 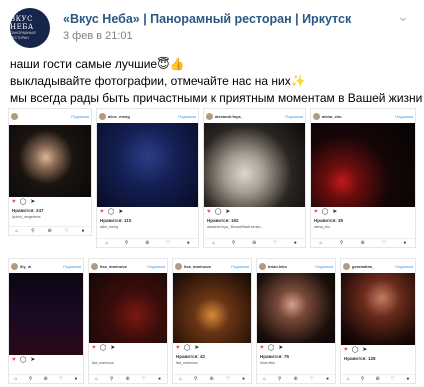 I want to click on likes-count: Нравится: 35, so click(x=329, y=220).